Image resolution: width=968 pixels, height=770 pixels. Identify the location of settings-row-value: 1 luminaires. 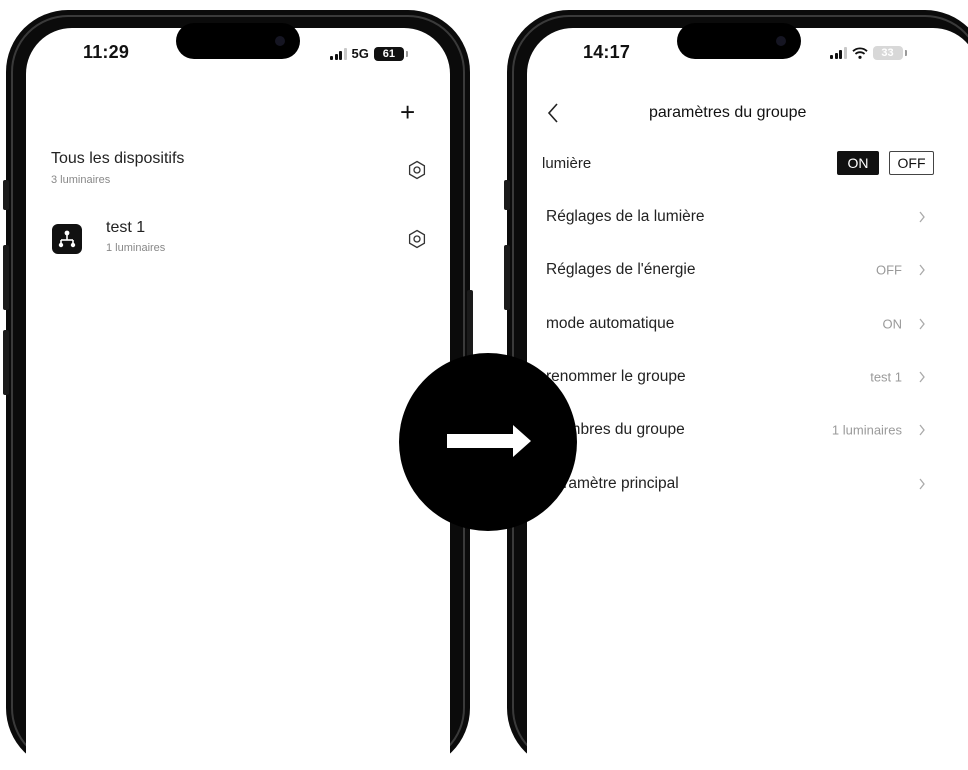
(866, 429).